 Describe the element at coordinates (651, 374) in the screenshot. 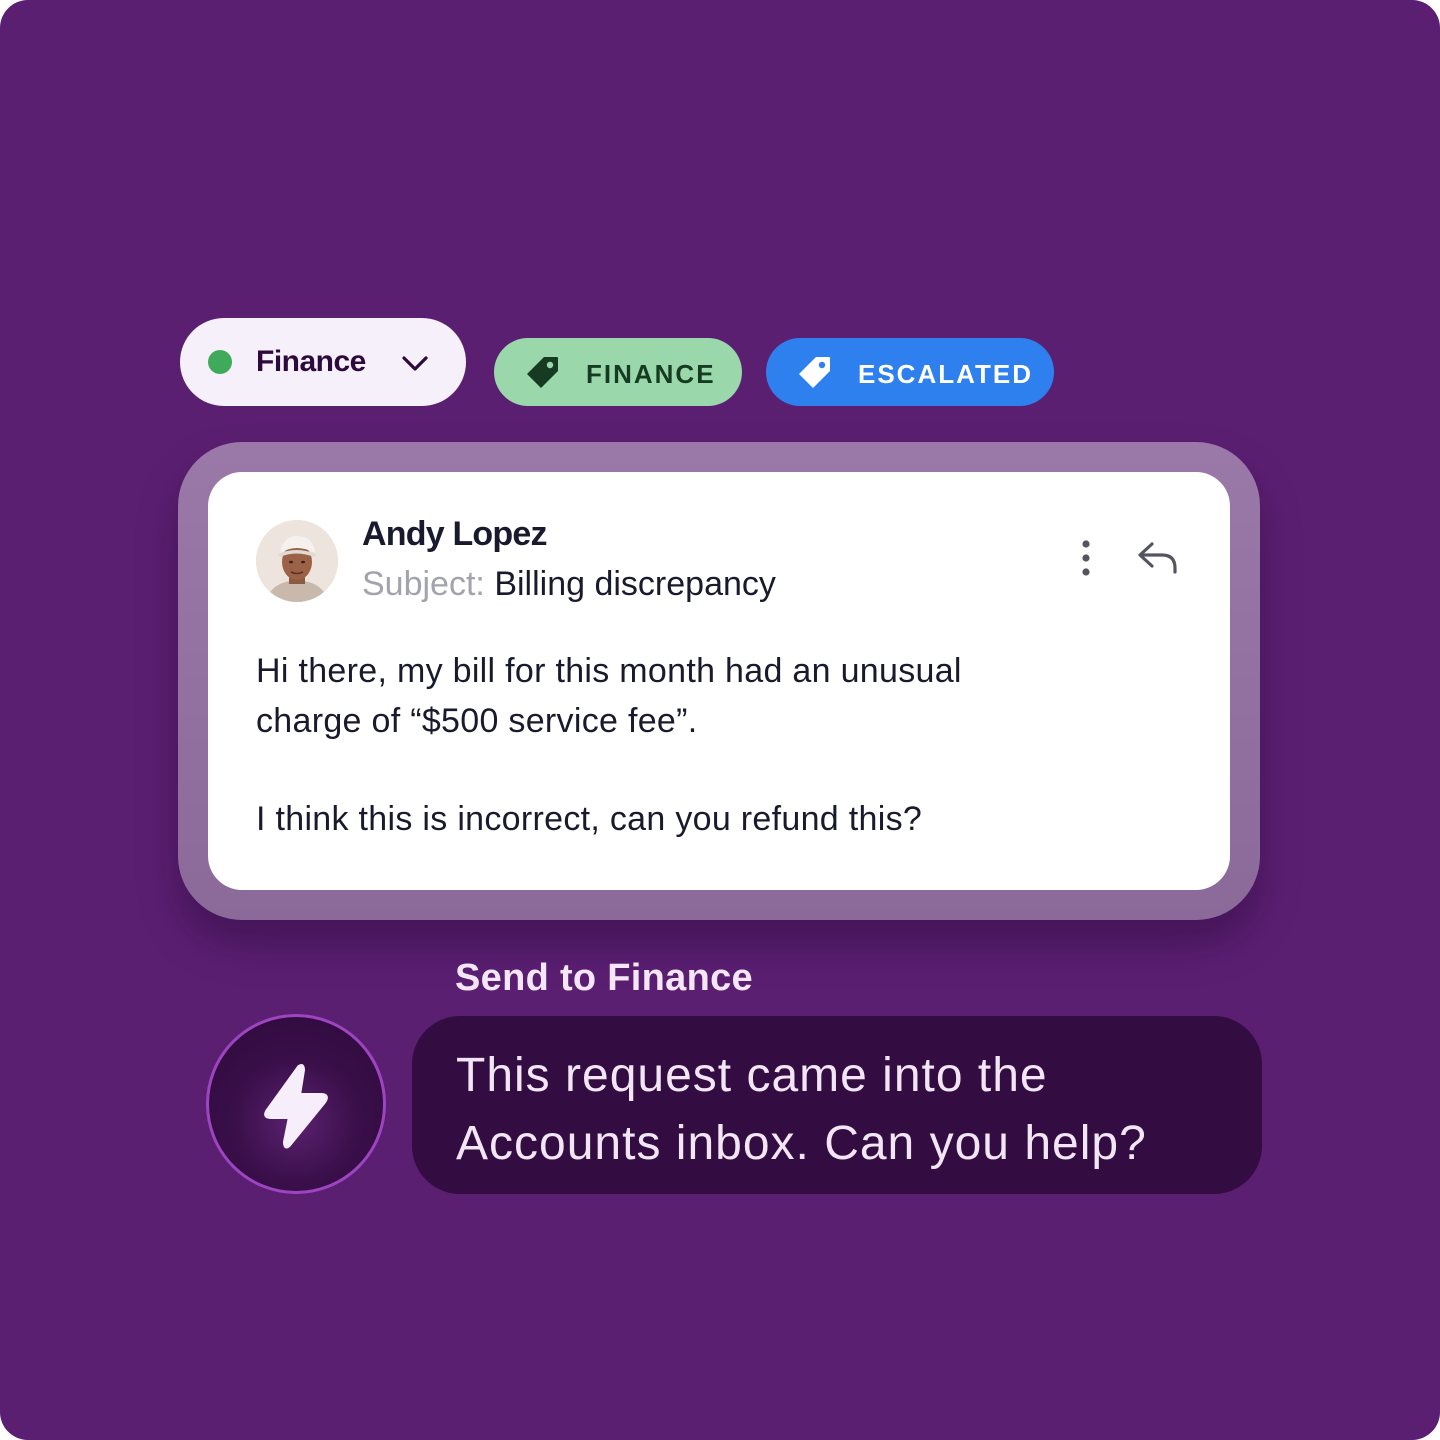

I see `tag-finance-label: FINANCE` at that location.